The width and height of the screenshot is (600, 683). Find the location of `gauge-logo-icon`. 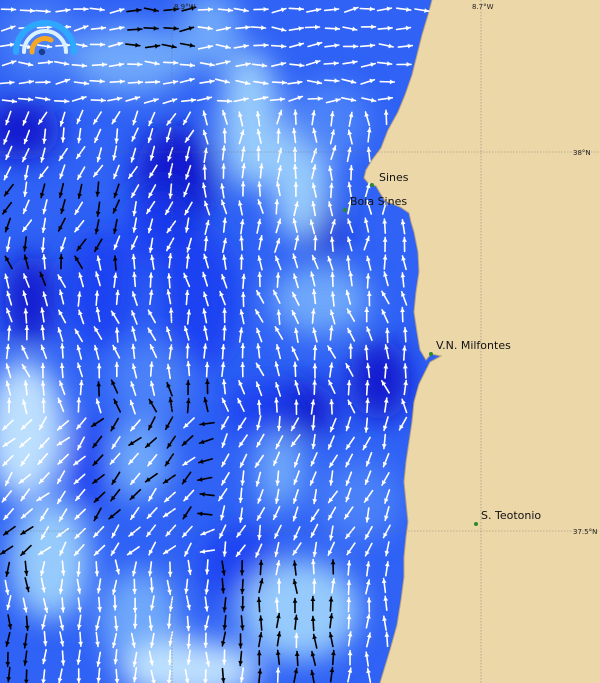

gauge-logo-icon is located at coordinates (45, 38).